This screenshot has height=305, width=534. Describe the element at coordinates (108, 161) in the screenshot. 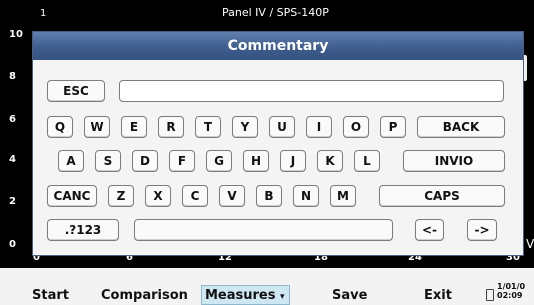

I see `key-s: S` at that location.